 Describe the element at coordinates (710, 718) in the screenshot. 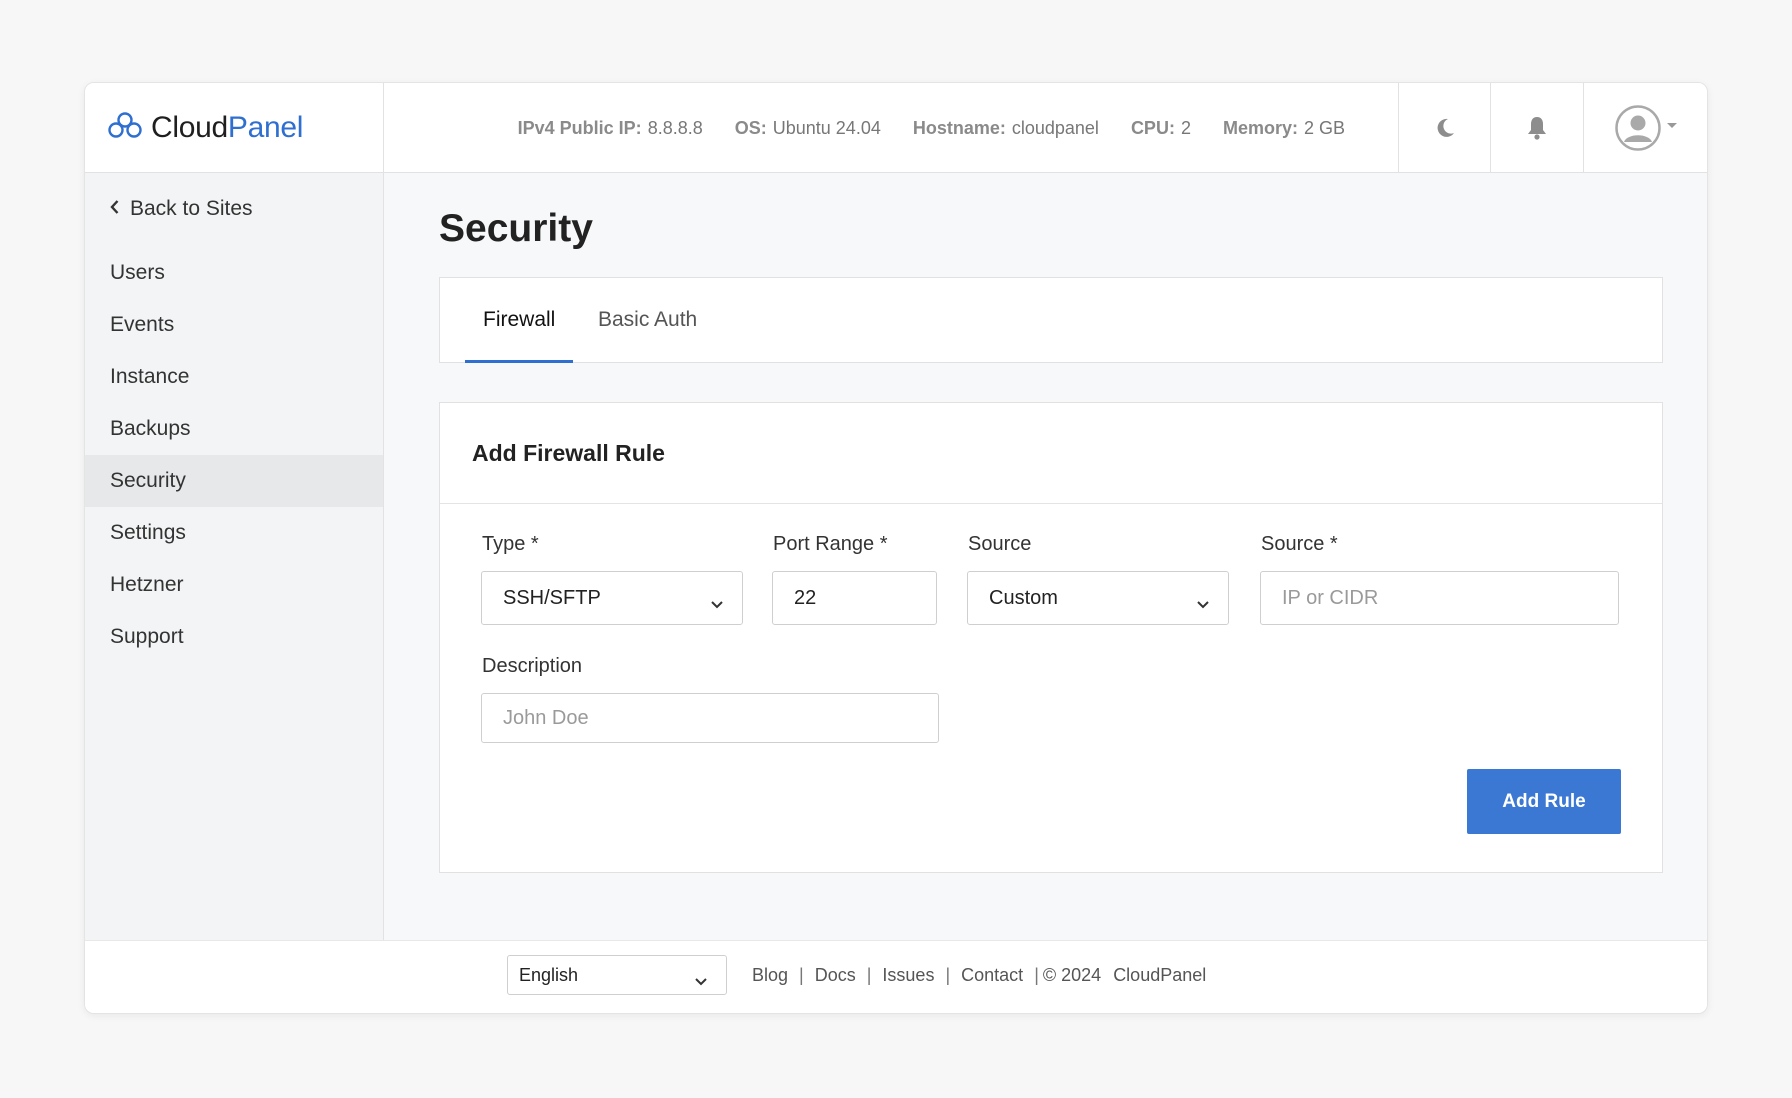

I see `description-input: John Doe` at that location.